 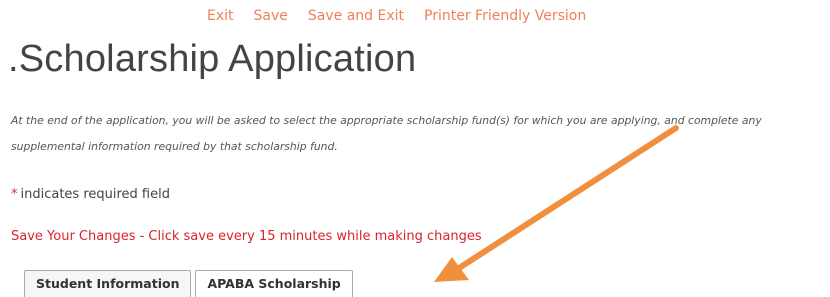 What do you see at coordinates (95, 194) in the screenshot?
I see `required-note-text: indicates required field` at bounding box center [95, 194].